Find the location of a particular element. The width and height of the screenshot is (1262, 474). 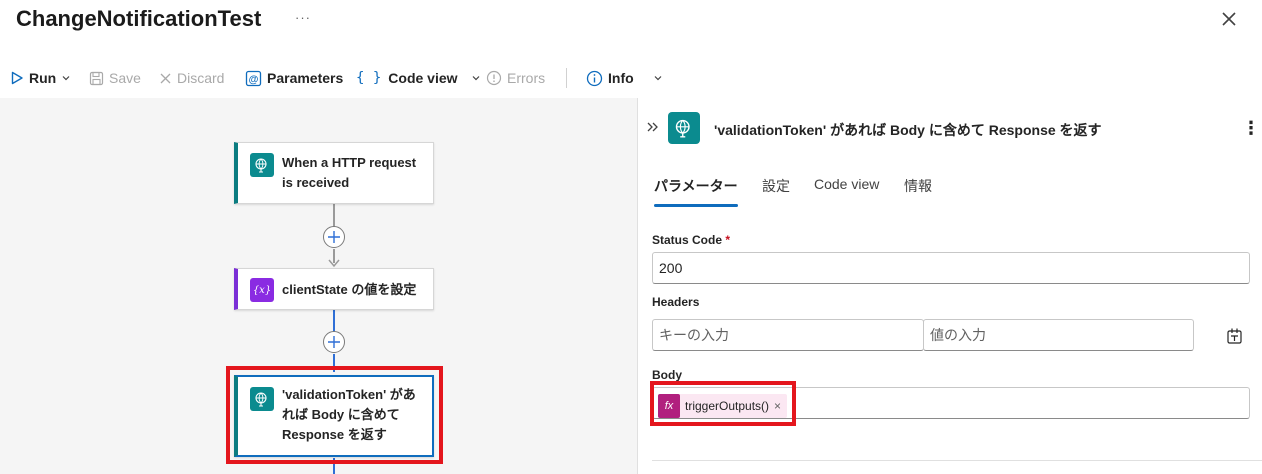

collapse-panel-icon is located at coordinates (653, 129).